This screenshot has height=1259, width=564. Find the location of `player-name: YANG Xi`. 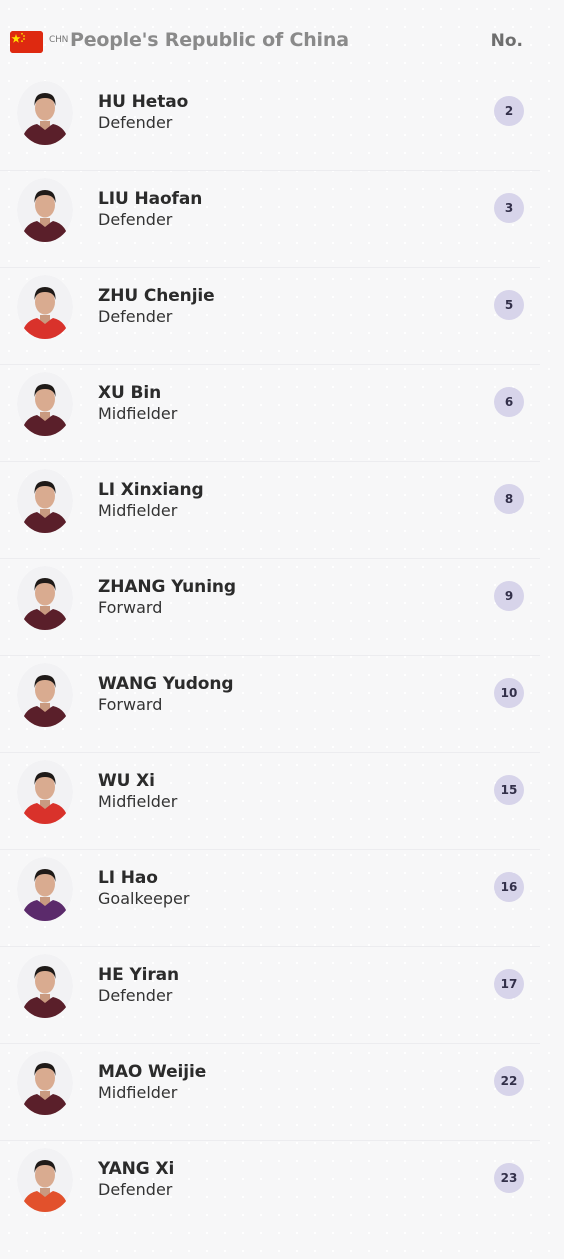

player-name: YANG Xi is located at coordinates (136, 1169).